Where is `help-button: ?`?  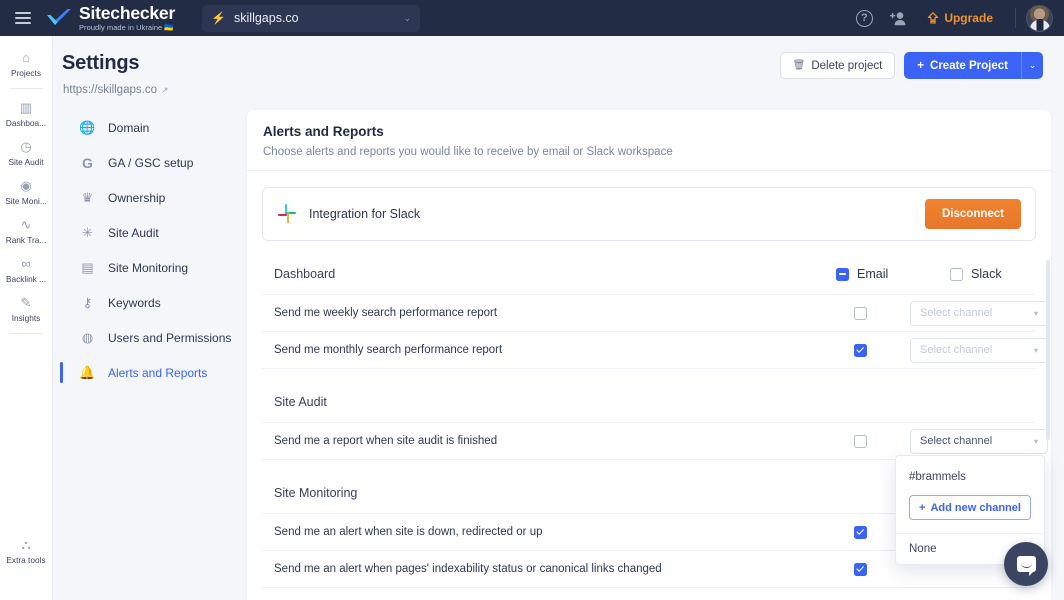
help-button: ? is located at coordinates (864, 18).